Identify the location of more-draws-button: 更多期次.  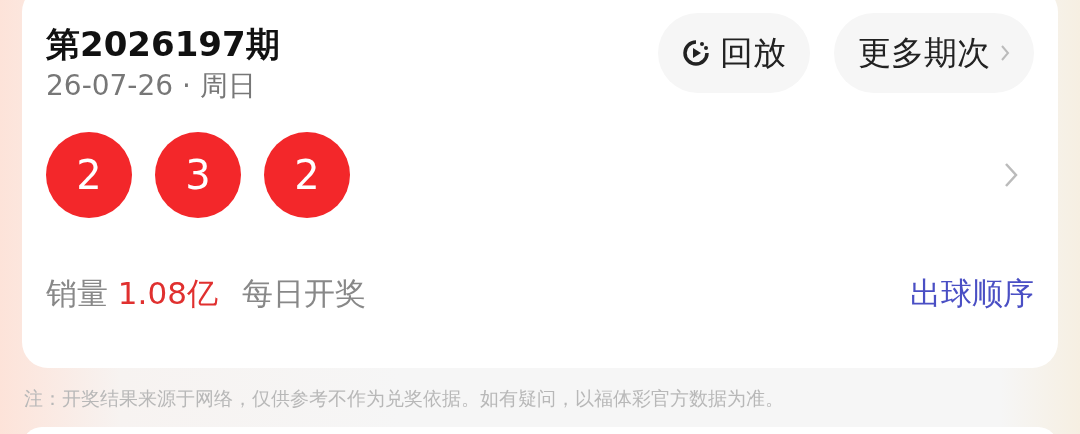
(934, 53).